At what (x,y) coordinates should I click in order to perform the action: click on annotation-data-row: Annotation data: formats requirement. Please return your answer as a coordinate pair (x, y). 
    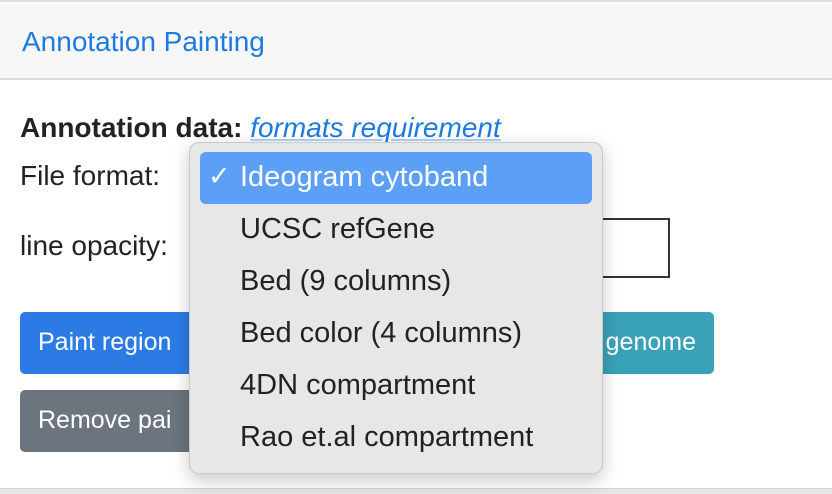
    Looking at the image, I should click on (260, 128).